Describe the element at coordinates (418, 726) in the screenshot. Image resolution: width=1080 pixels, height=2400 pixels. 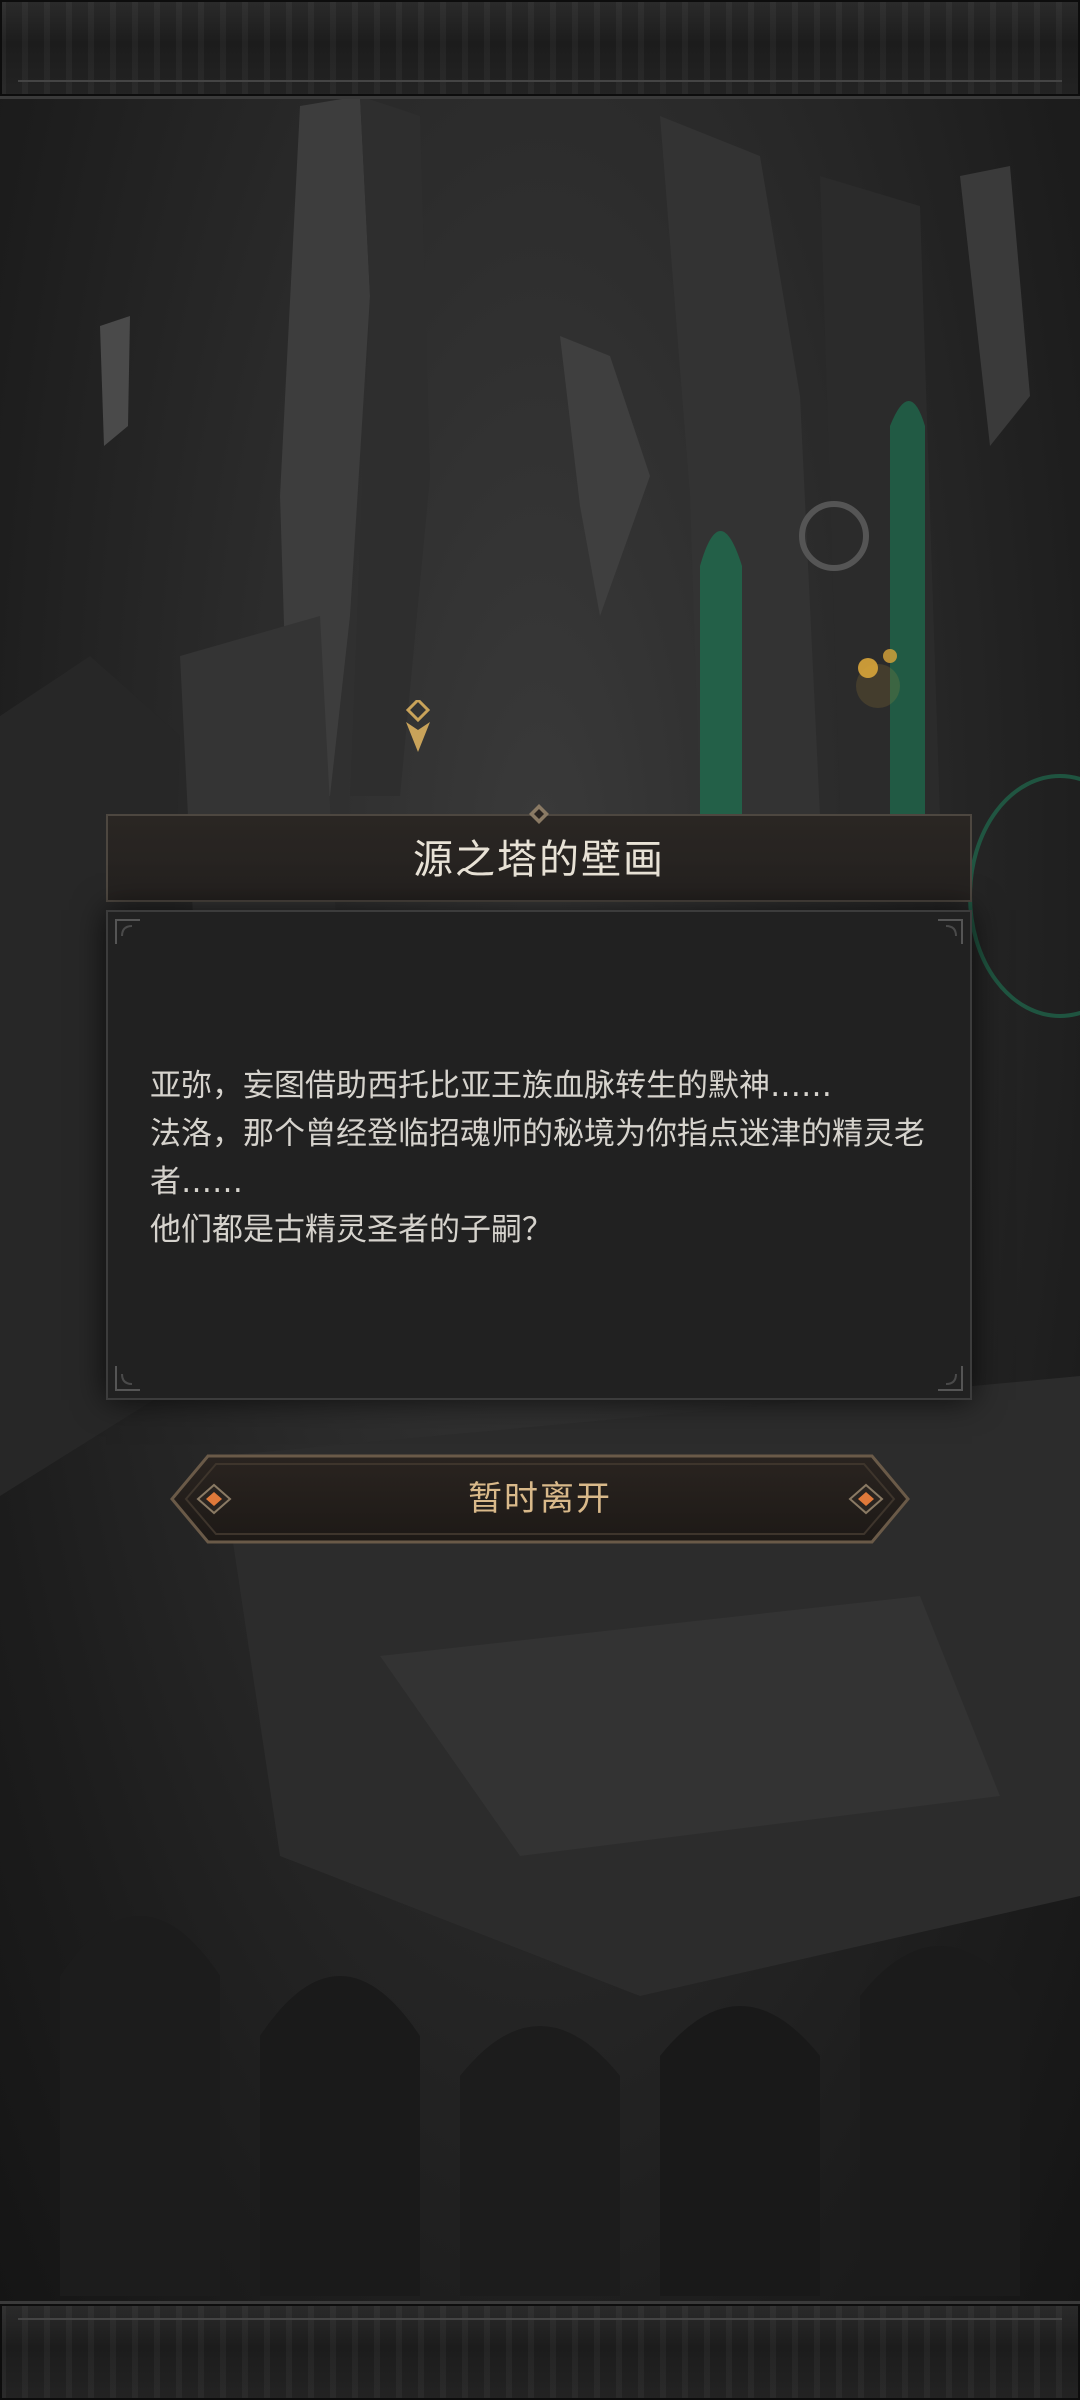
I see `waypoint-marker-icon` at that location.